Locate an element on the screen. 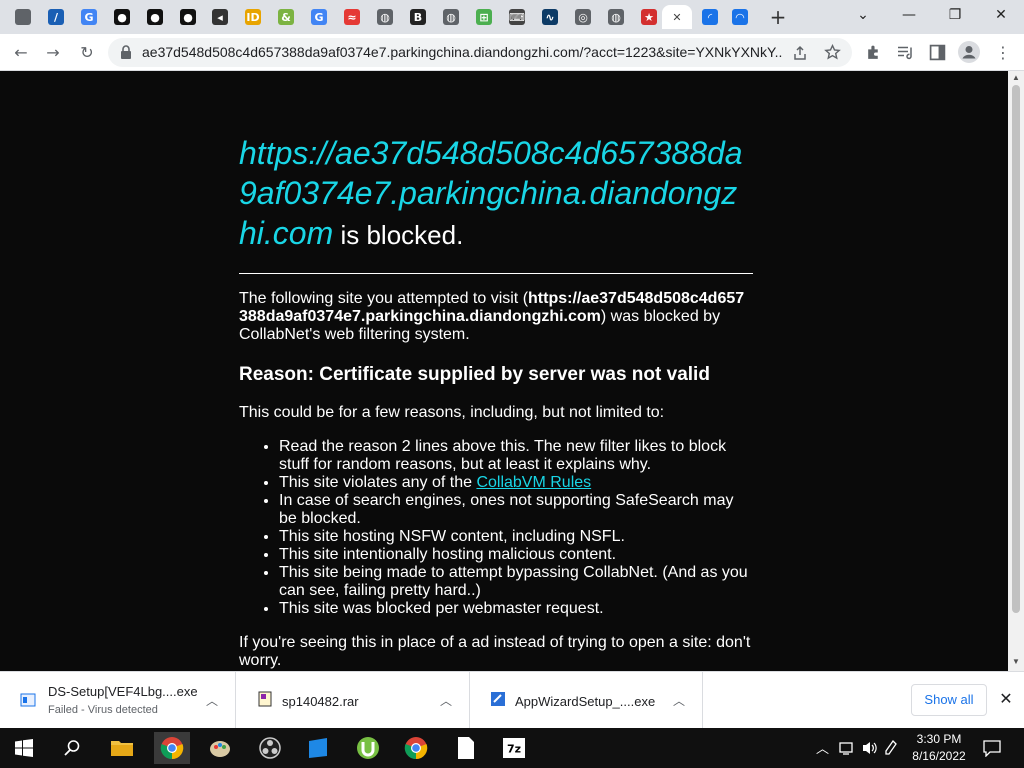 This screenshot has width=1024, height=768. search-button is located at coordinates (72, 748).